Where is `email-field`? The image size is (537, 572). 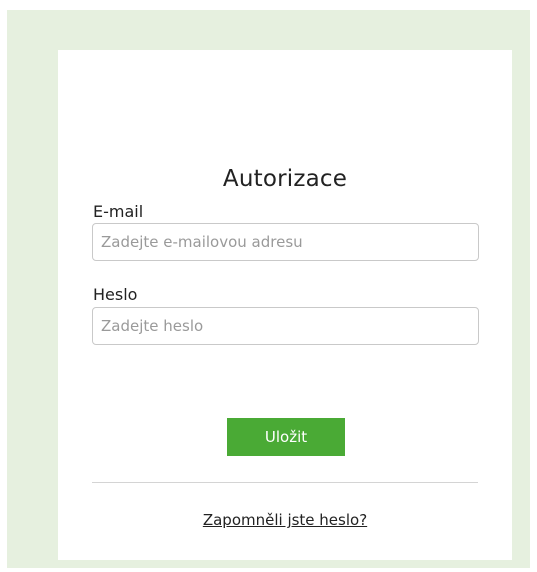 email-field is located at coordinates (285, 242).